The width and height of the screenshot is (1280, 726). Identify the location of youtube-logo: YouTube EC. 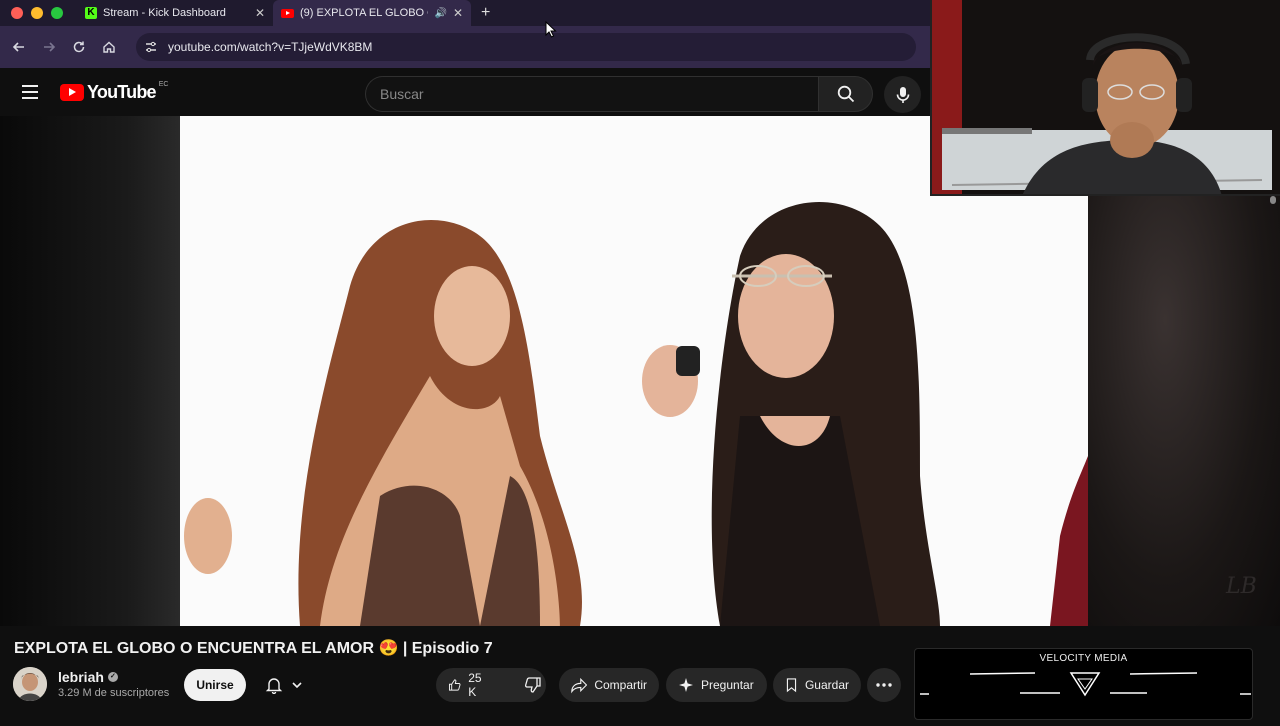
(114, 92).